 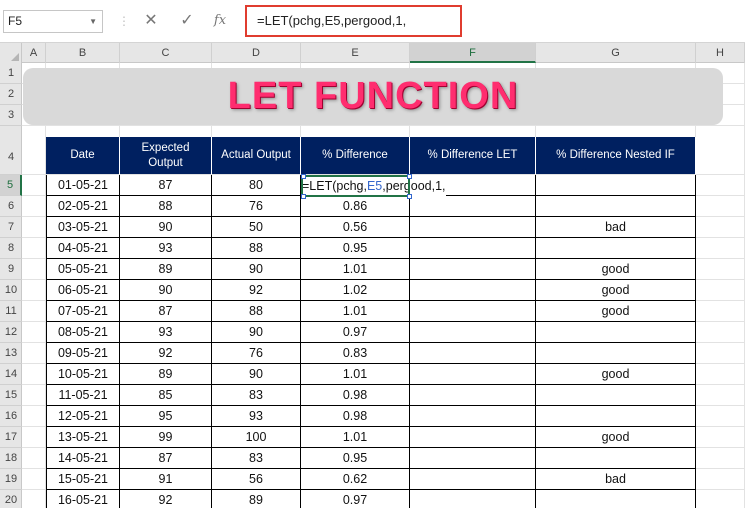 What do you see at coordinates (355, 353) in the screenshot?
I see `cell-percent-difference: 0.83` at bounding box center [355, 353].